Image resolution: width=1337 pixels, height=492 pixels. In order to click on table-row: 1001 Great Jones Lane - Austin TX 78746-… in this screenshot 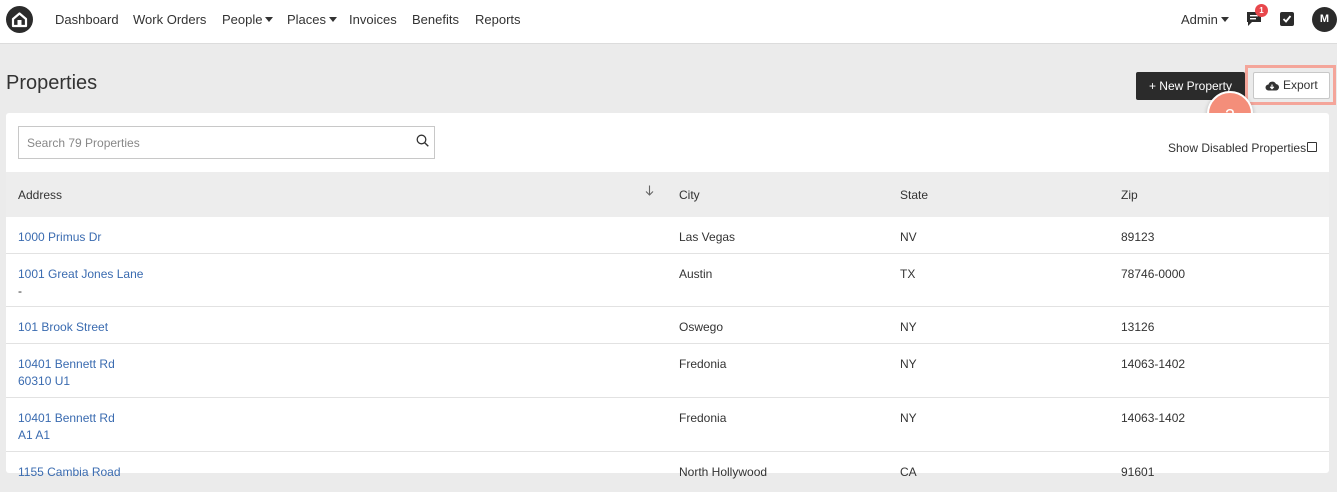, I will do `click(667, 280)`.